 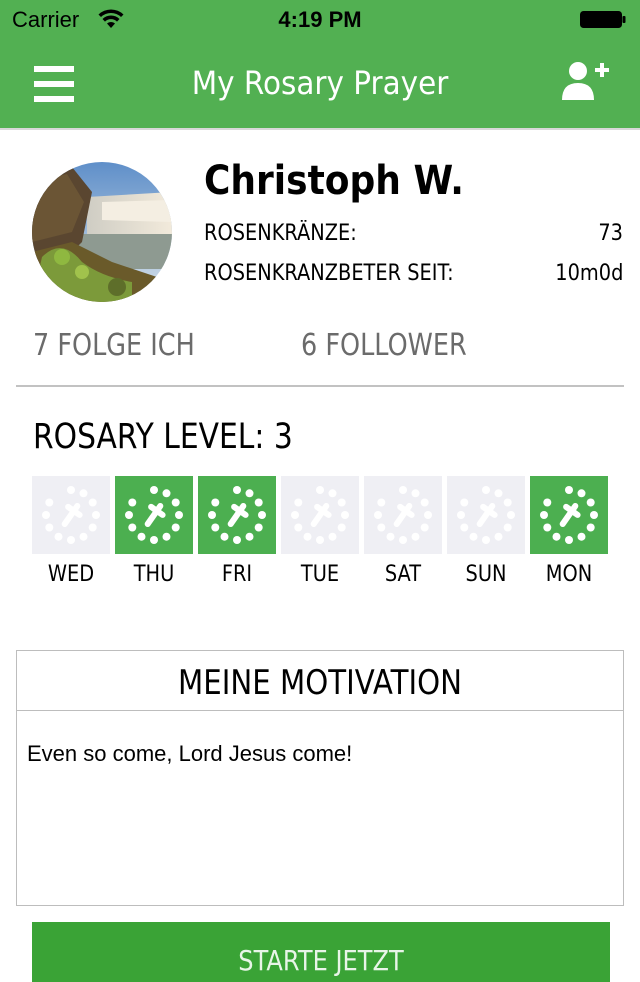 I want to click on day-tile-thu: THU, so click(x=154, y=531).